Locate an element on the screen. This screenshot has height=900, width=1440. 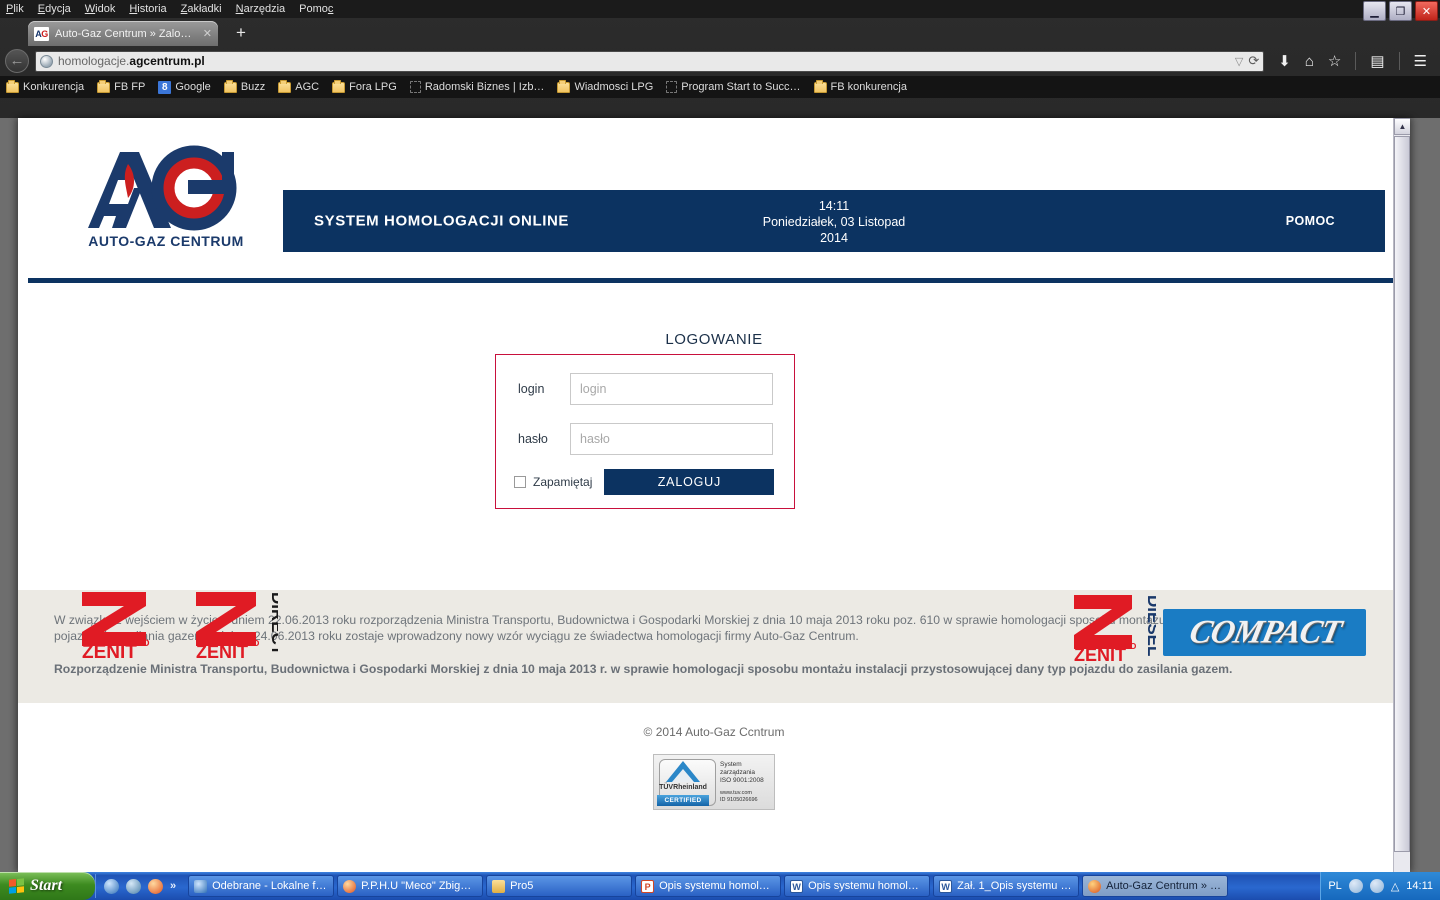
bookmark-item: Buzz is located at coordinates (244, 86).